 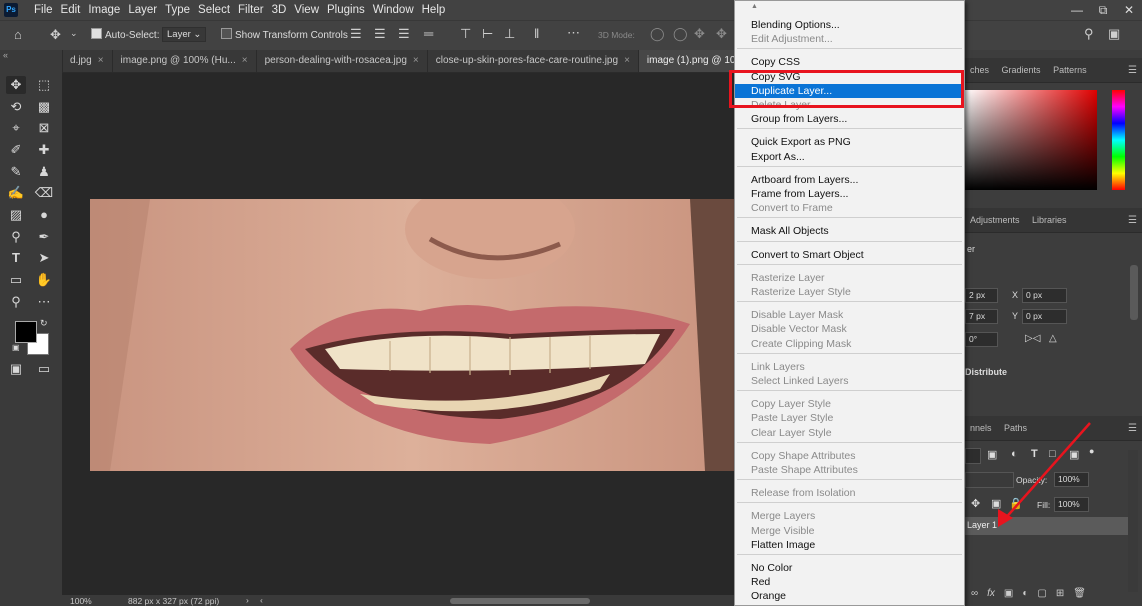 What do you see at coordinates (125, 34) in the screenshot?
I see `auto-select-checkbox: Auto-Select:` at bounding box center [125, 34].